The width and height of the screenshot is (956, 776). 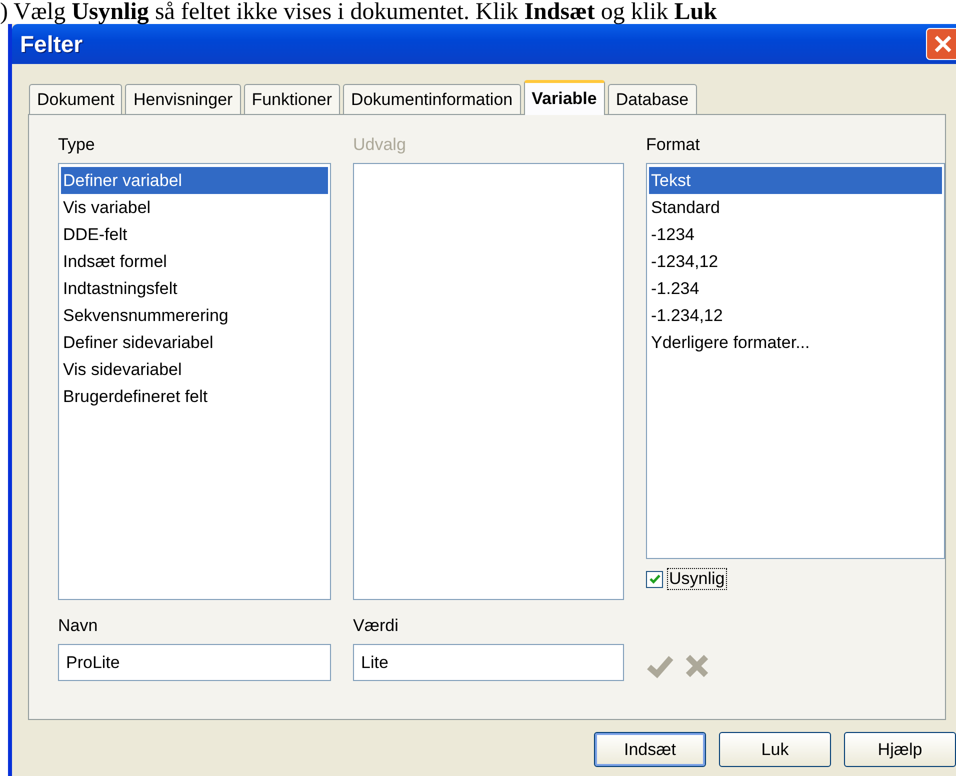 What do you see at coordinates (183, 99) in the screenshot?
I see `tab: Henvisninger` at bounding box center [183, 99].